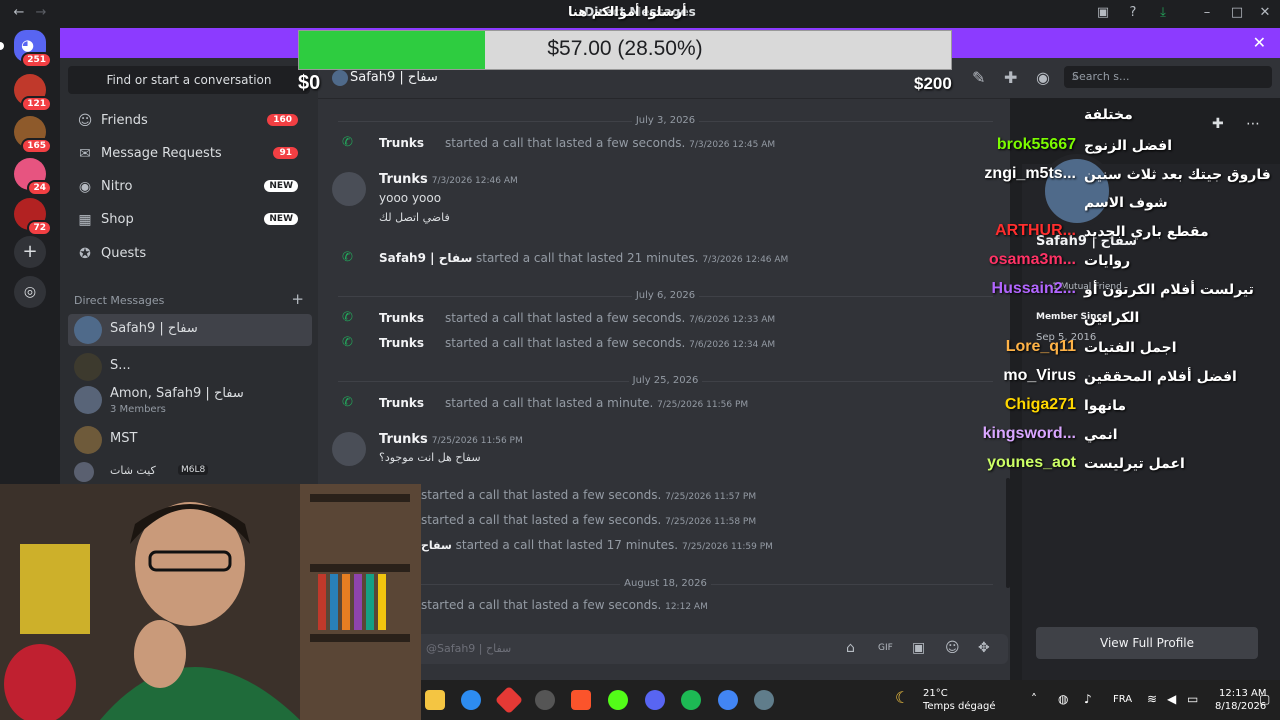 Image resolution: width=1280 pixels, height=720 pixels. What do you see at coordinates (885, 648) in the screenshot?
I see `gif-icon: GIF` at bounding box center [885, 648].